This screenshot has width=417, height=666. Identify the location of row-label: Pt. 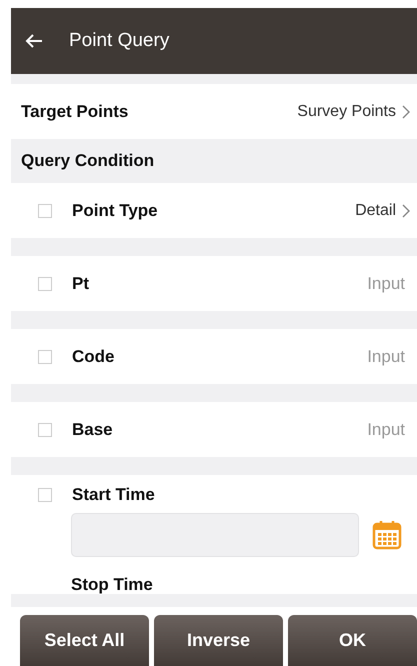
(81, 284).